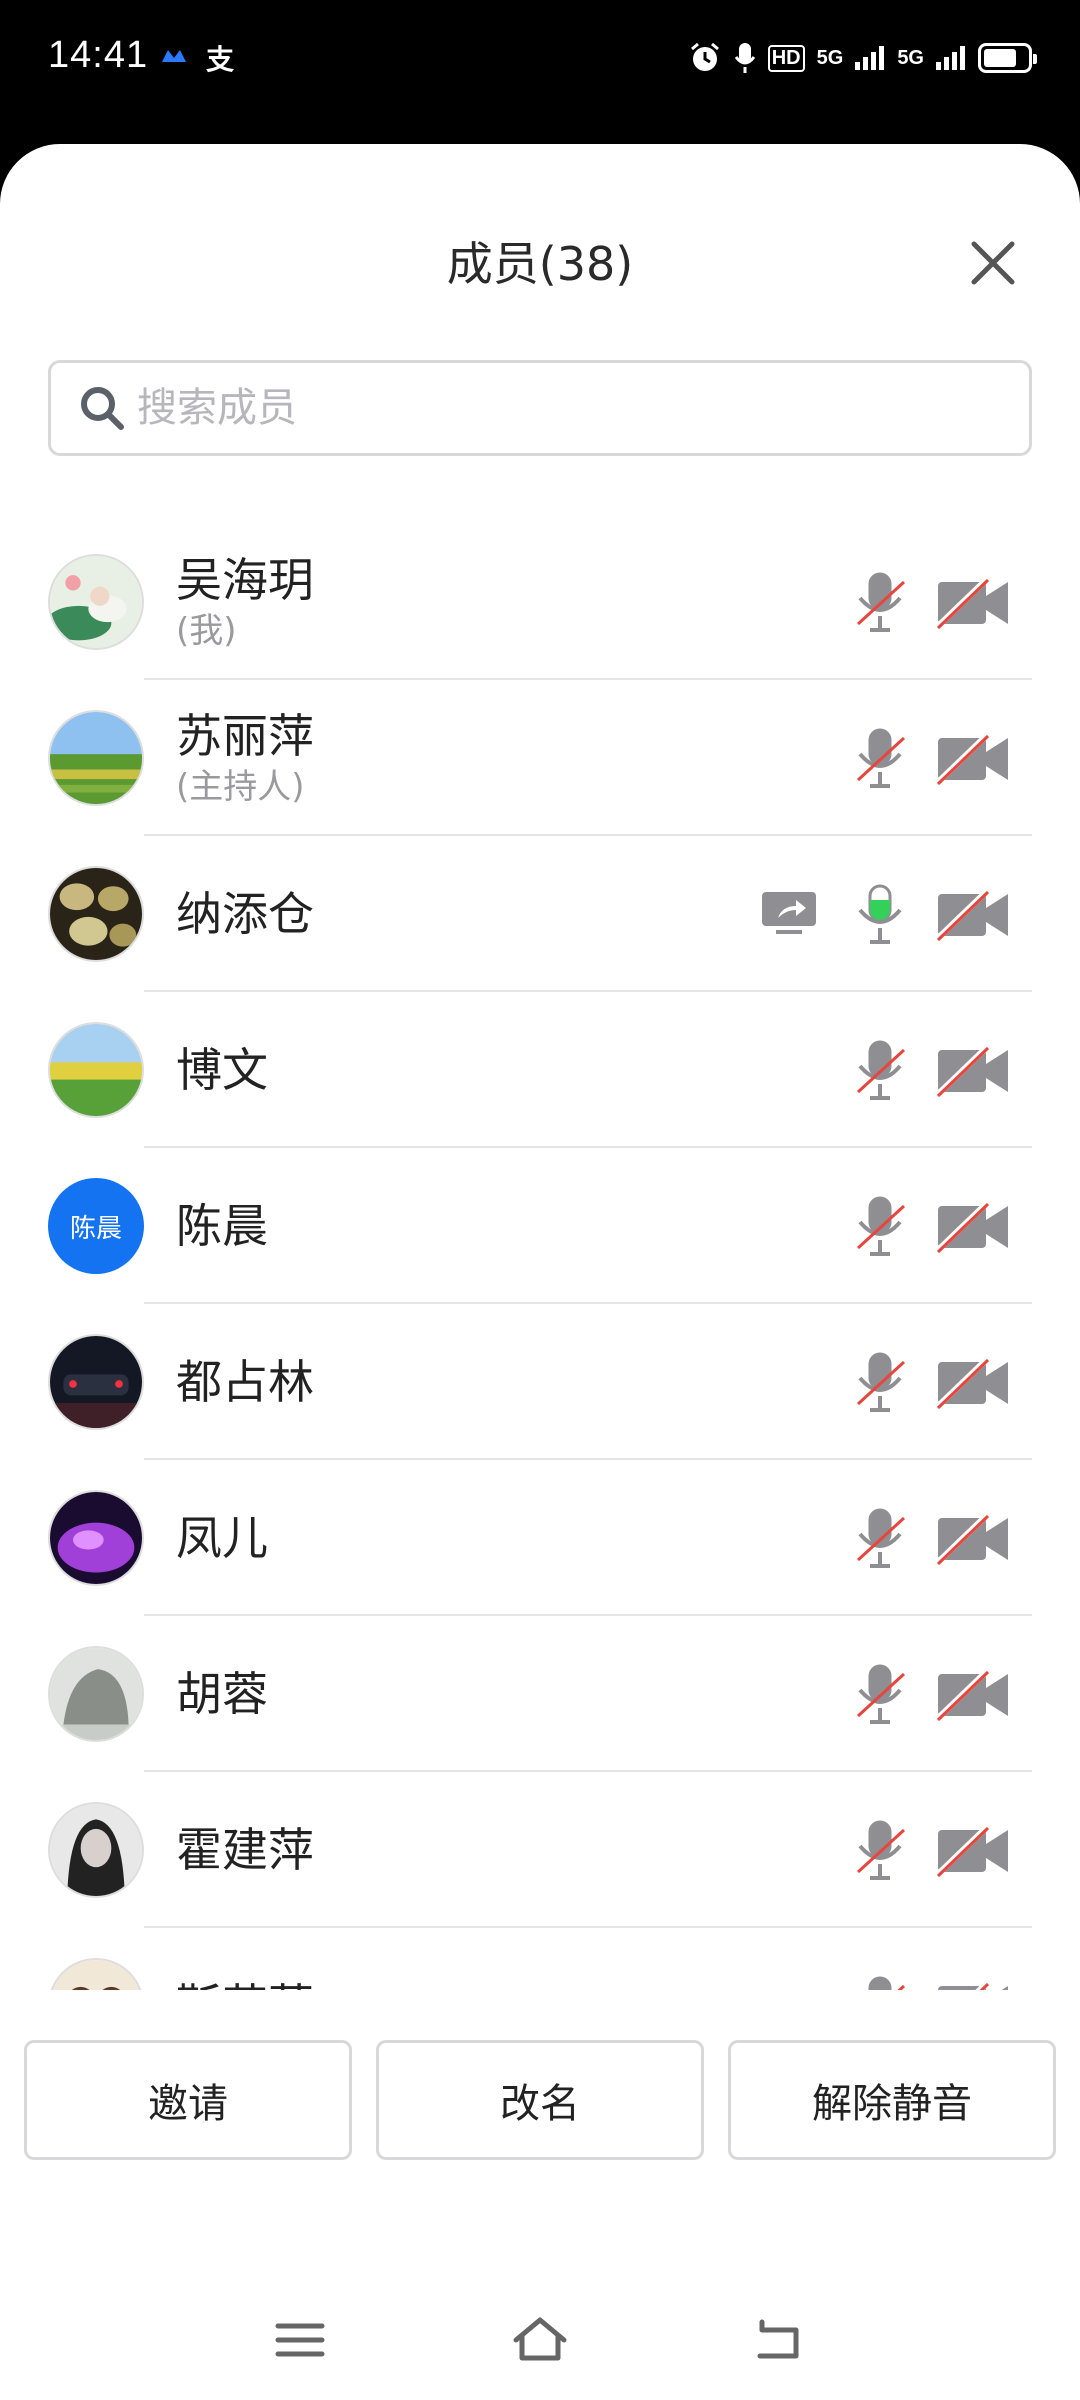  I want to click on member-name: 凤儿, so click(222, 1538).